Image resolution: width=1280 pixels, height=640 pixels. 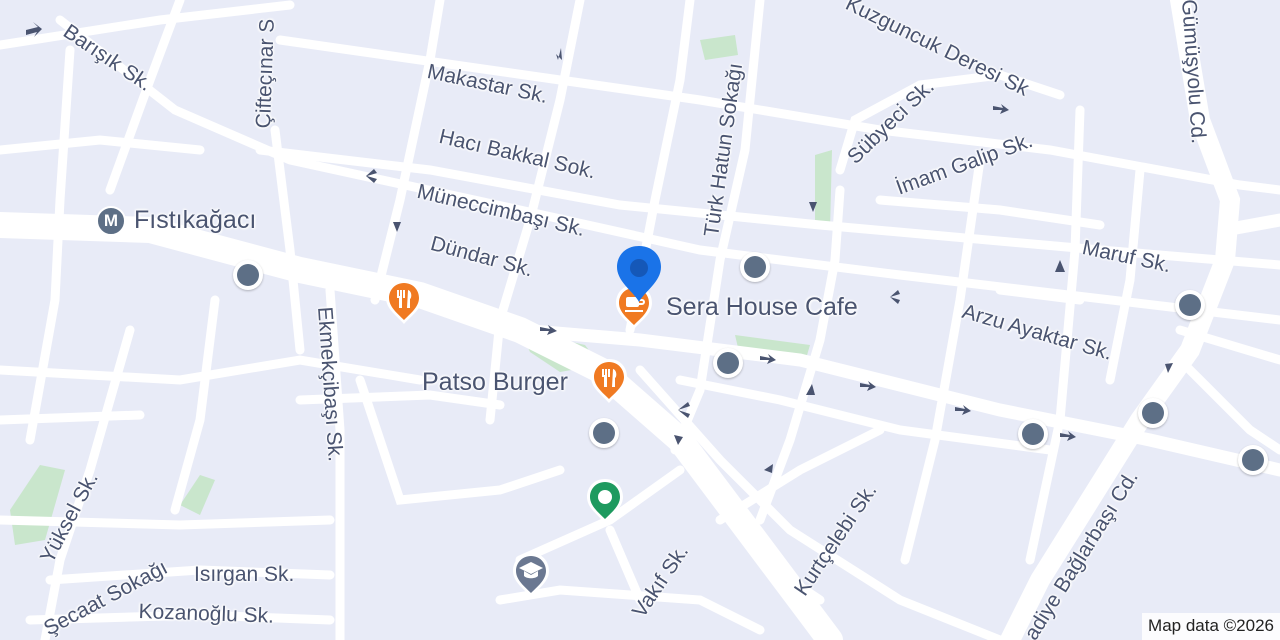 I want to click on patso-burger-label: Patso Burger, so click(x=495, y=382).